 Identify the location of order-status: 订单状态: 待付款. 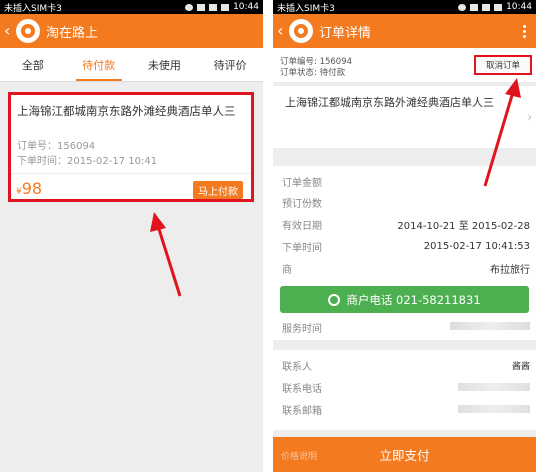
(313, 73).